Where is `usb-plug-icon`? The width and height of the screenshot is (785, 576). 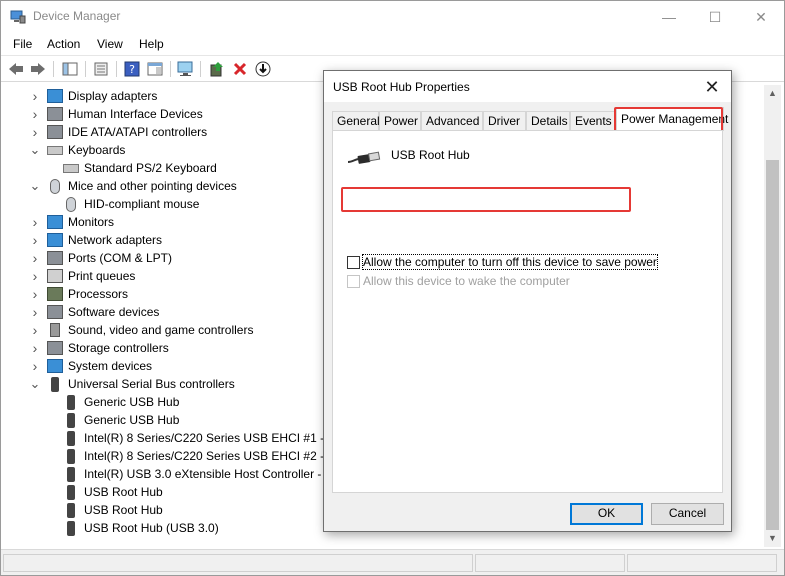 usb-plug-icon is located at coordinates (364, 157).